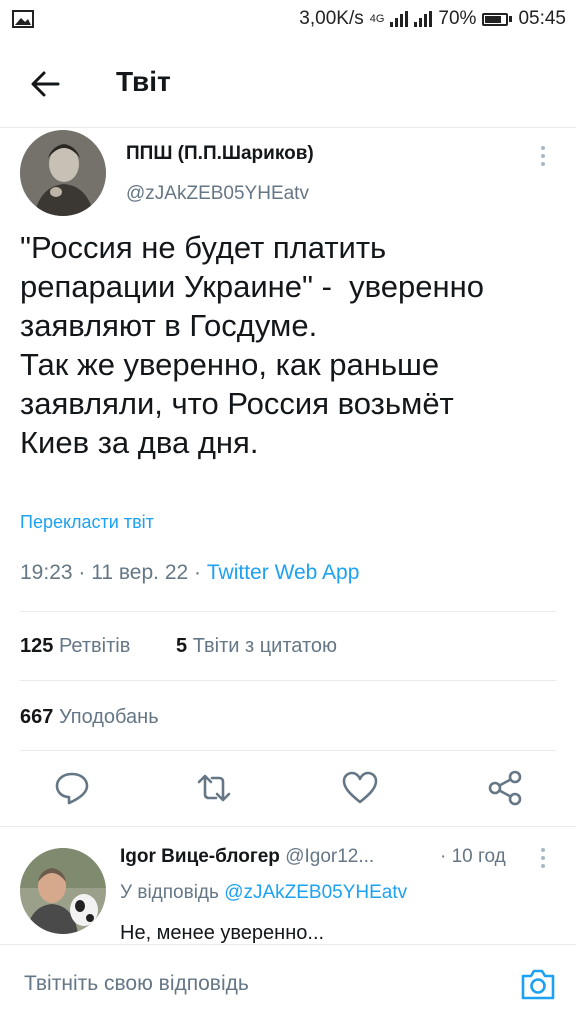 The image size is (576, 1025). Describe the element at coordinates (214, 788) in the screenshot. I see `retweet-icon` at that location.